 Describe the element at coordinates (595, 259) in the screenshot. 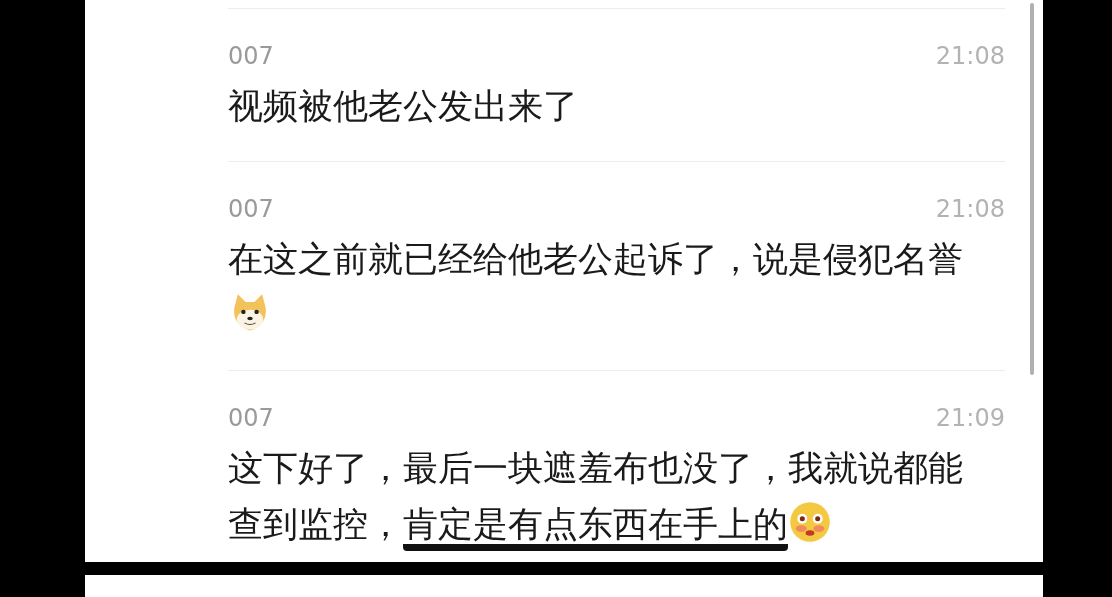

I see `message-text: 在这之前就已经给他老公起诉了，说是侵犯名誉` at that location.